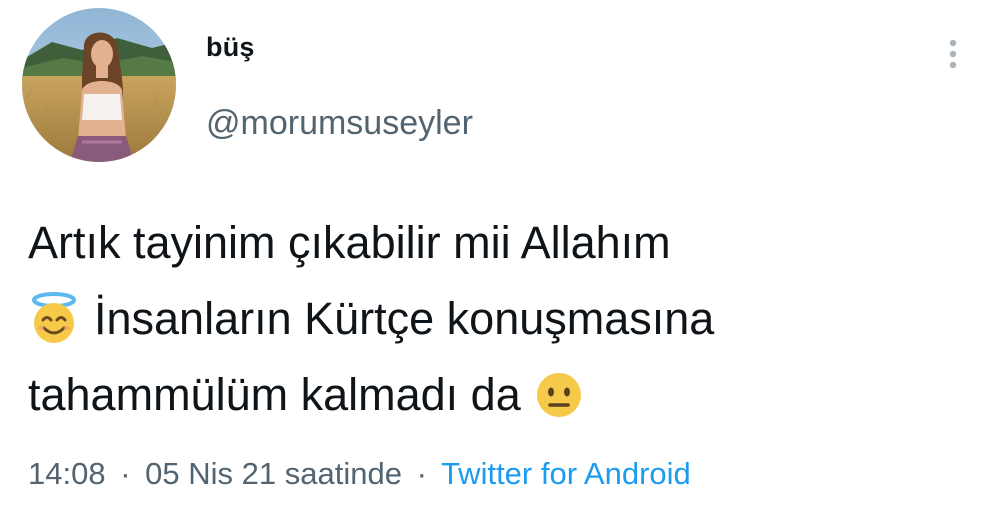  I want to click on tweet-source-link: Twitter for Android, so click(566, 473).